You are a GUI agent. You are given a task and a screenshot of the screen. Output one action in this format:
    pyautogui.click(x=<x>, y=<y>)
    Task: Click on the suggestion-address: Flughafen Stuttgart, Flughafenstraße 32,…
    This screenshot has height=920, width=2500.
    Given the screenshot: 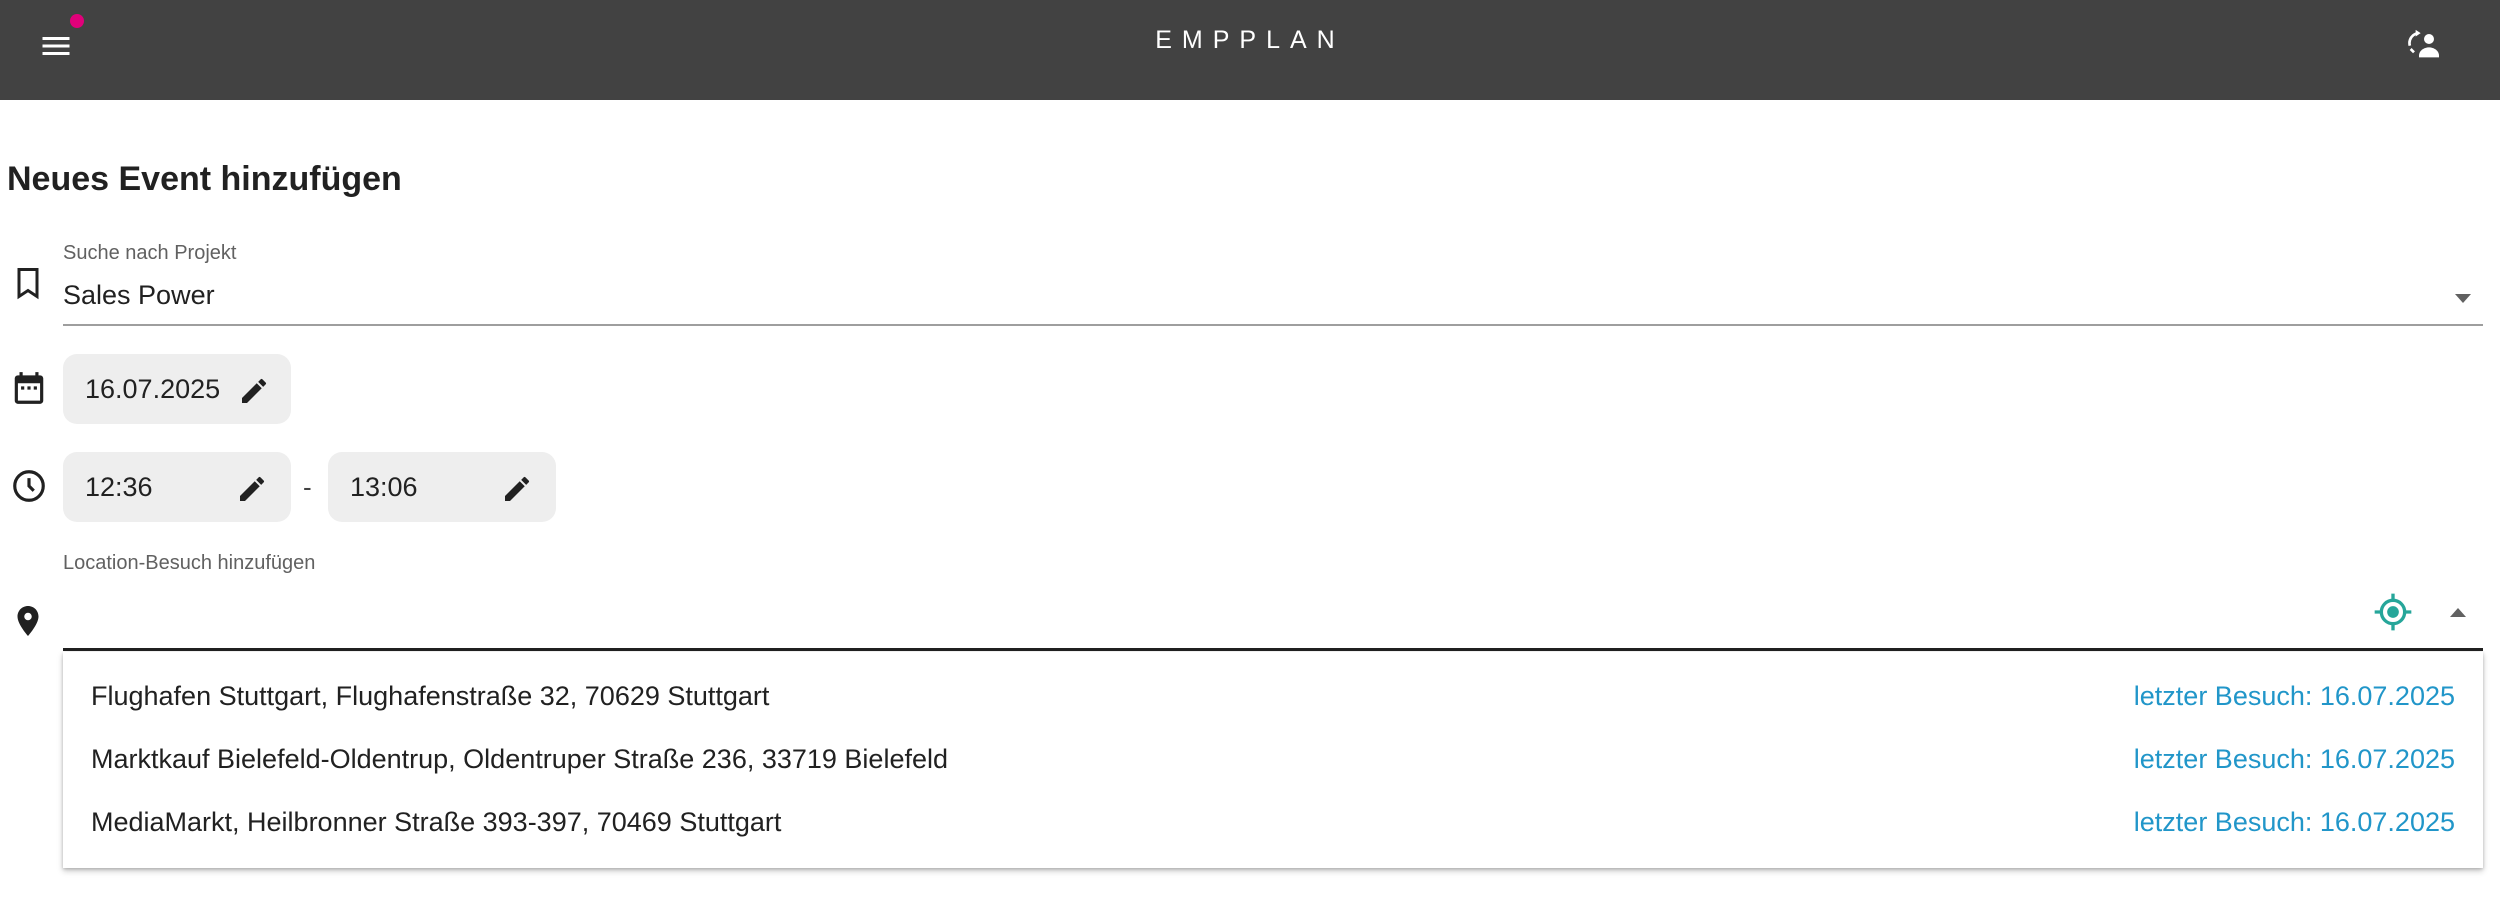 What is the action you would take?
    pyautogui.click(x=430, y=696)
    